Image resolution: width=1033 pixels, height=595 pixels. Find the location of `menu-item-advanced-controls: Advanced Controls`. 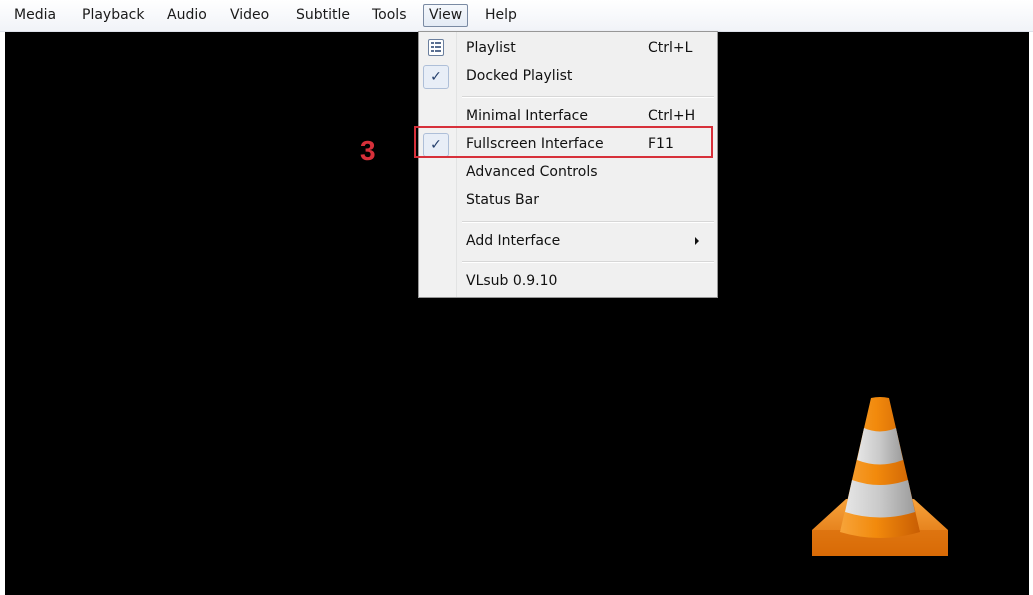

menu-item-advanced-controls: Advanced Controls is located at coordinates (568, 172).